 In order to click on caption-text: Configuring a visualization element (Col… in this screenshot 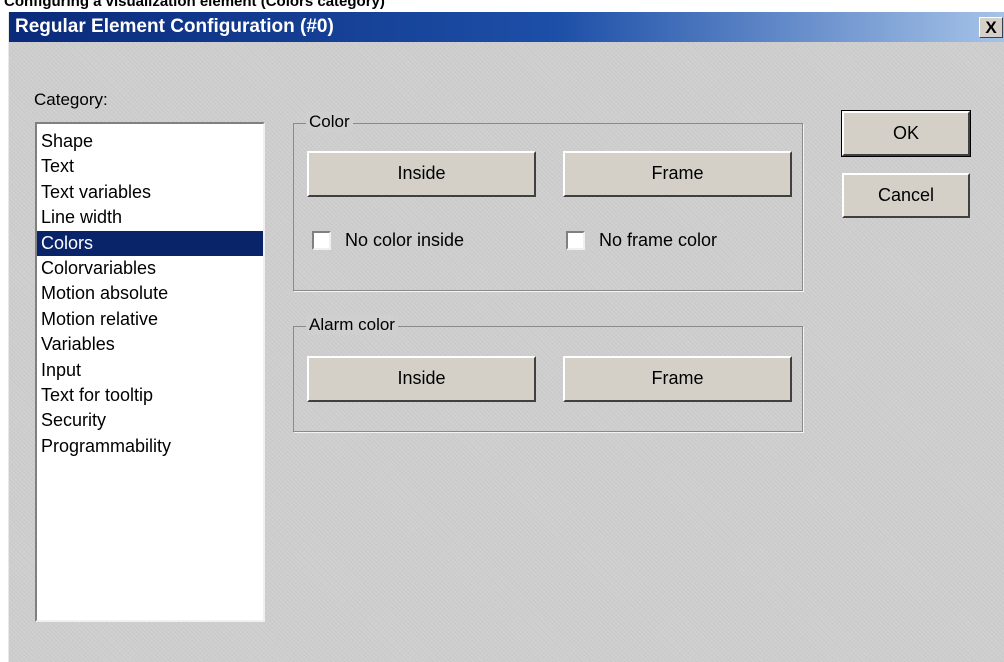, I will do `click(194, 5)`.